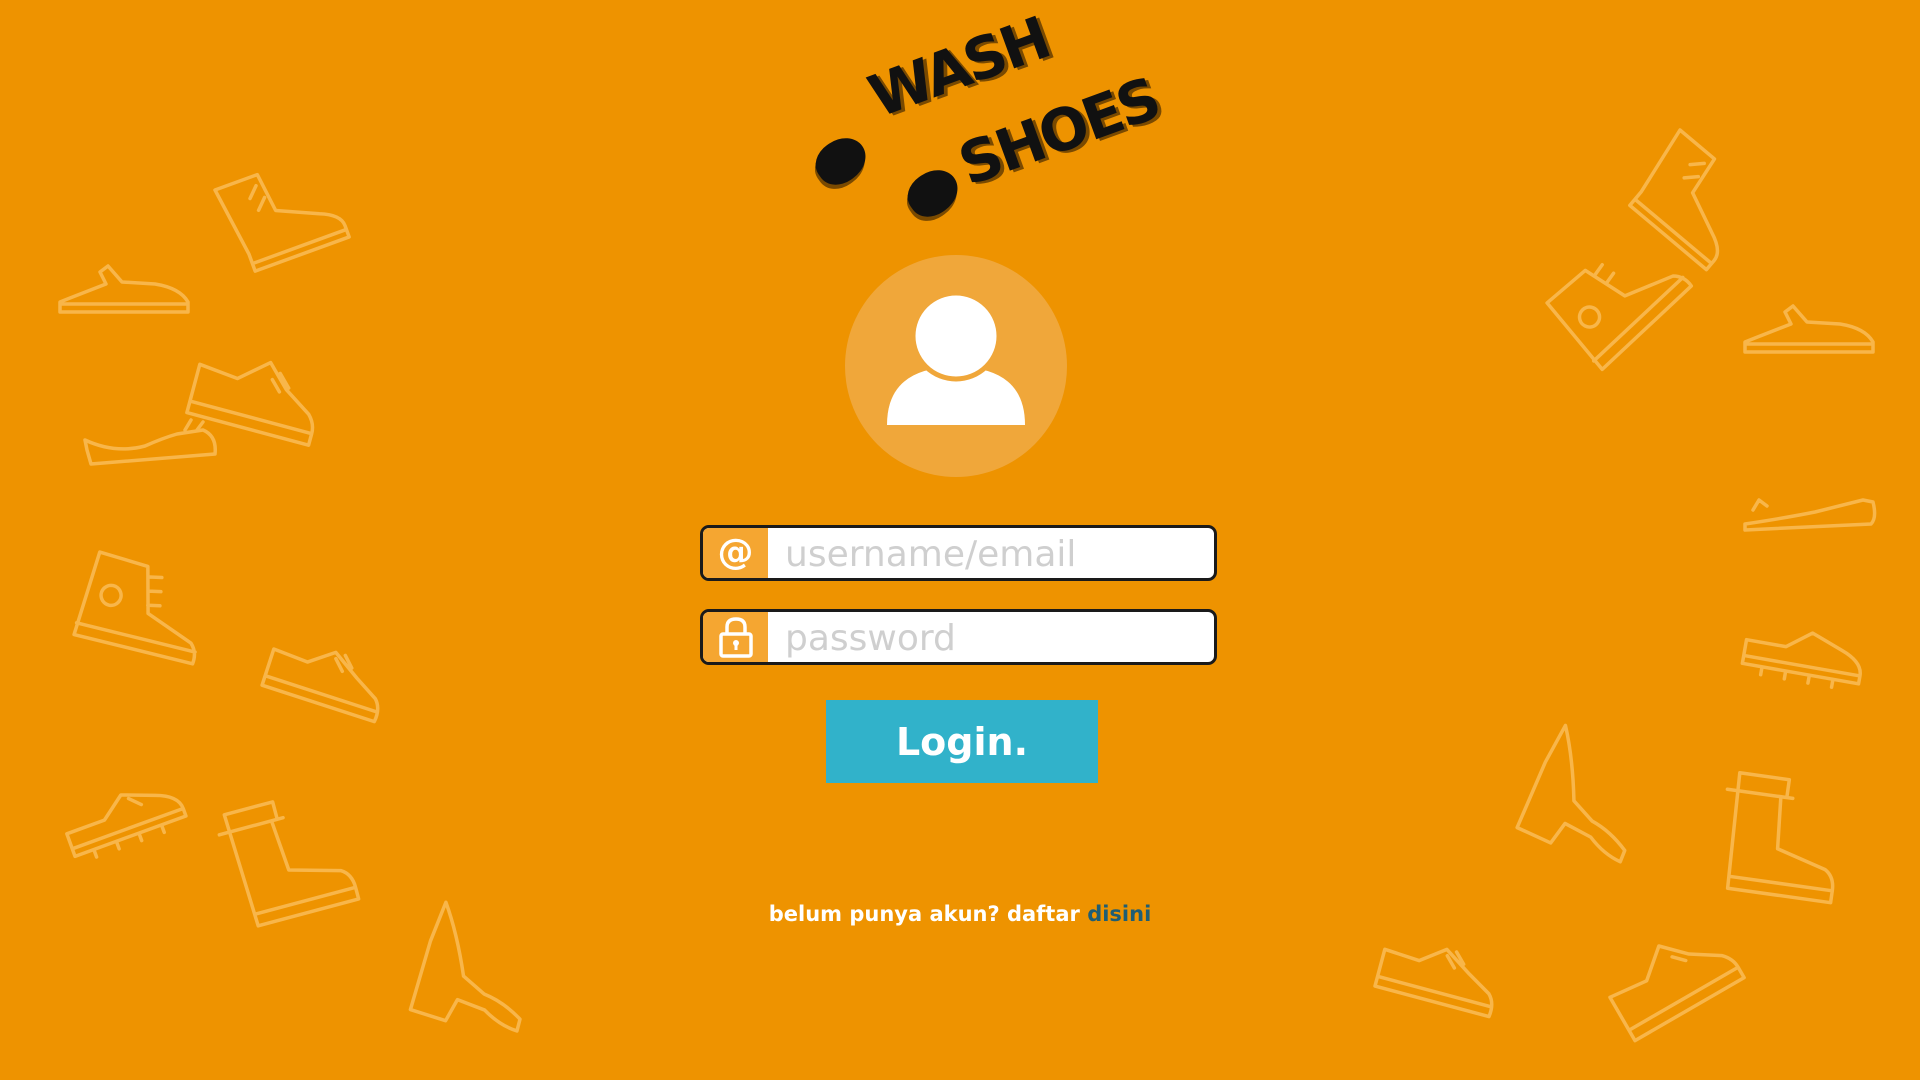  Describe the element at coordinates (735, 637) in the screenshot. I see `lock-icon` at that location.